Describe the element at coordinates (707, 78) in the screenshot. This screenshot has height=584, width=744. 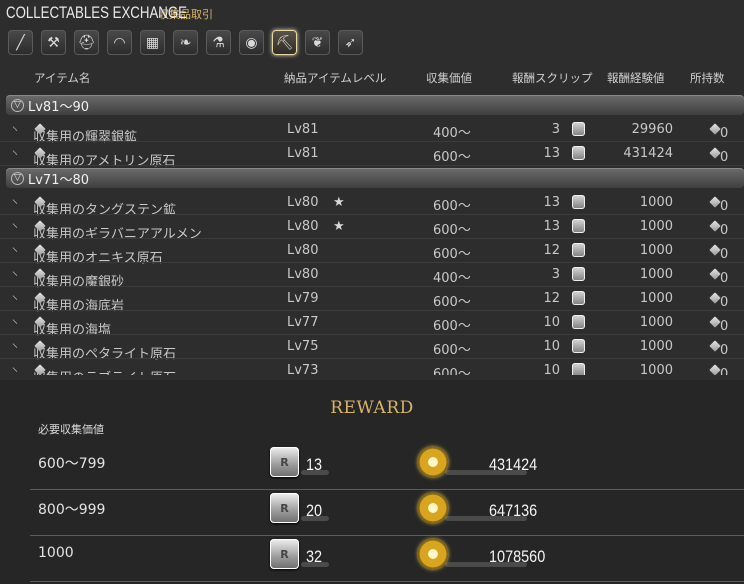
I see `column-header-owned: 所持数` at that location.